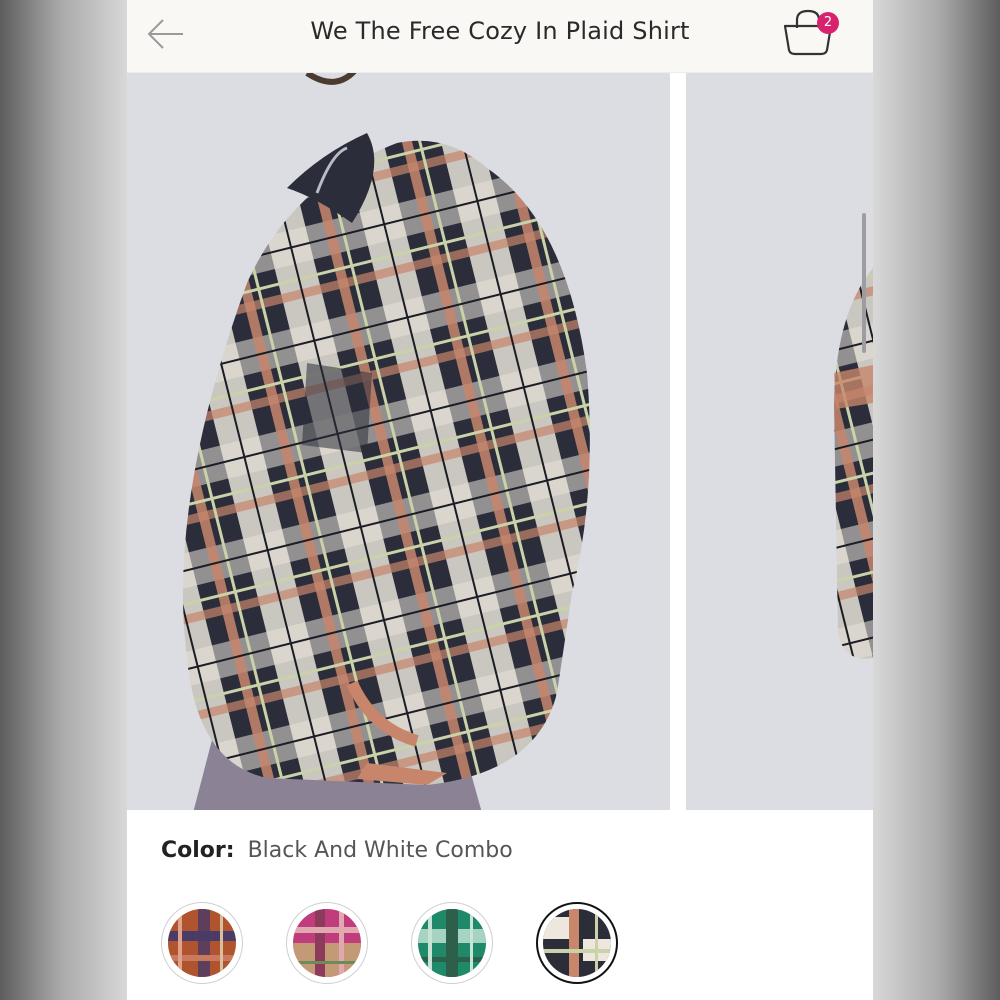 This screenshot has height=1000, width=1000. I want to click on swatch-green-plaid, so click(452, 943).